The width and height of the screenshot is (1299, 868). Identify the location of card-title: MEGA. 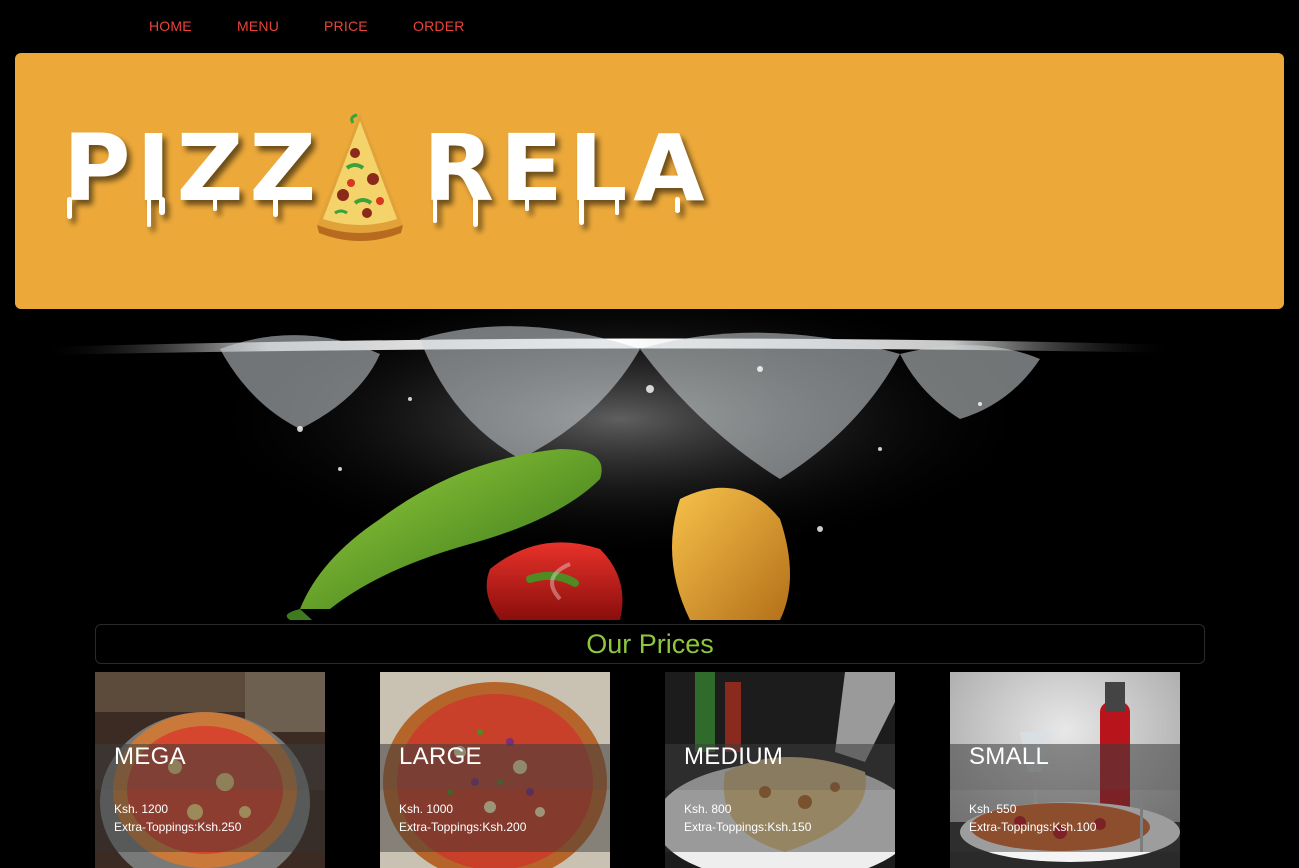
(150, 756).